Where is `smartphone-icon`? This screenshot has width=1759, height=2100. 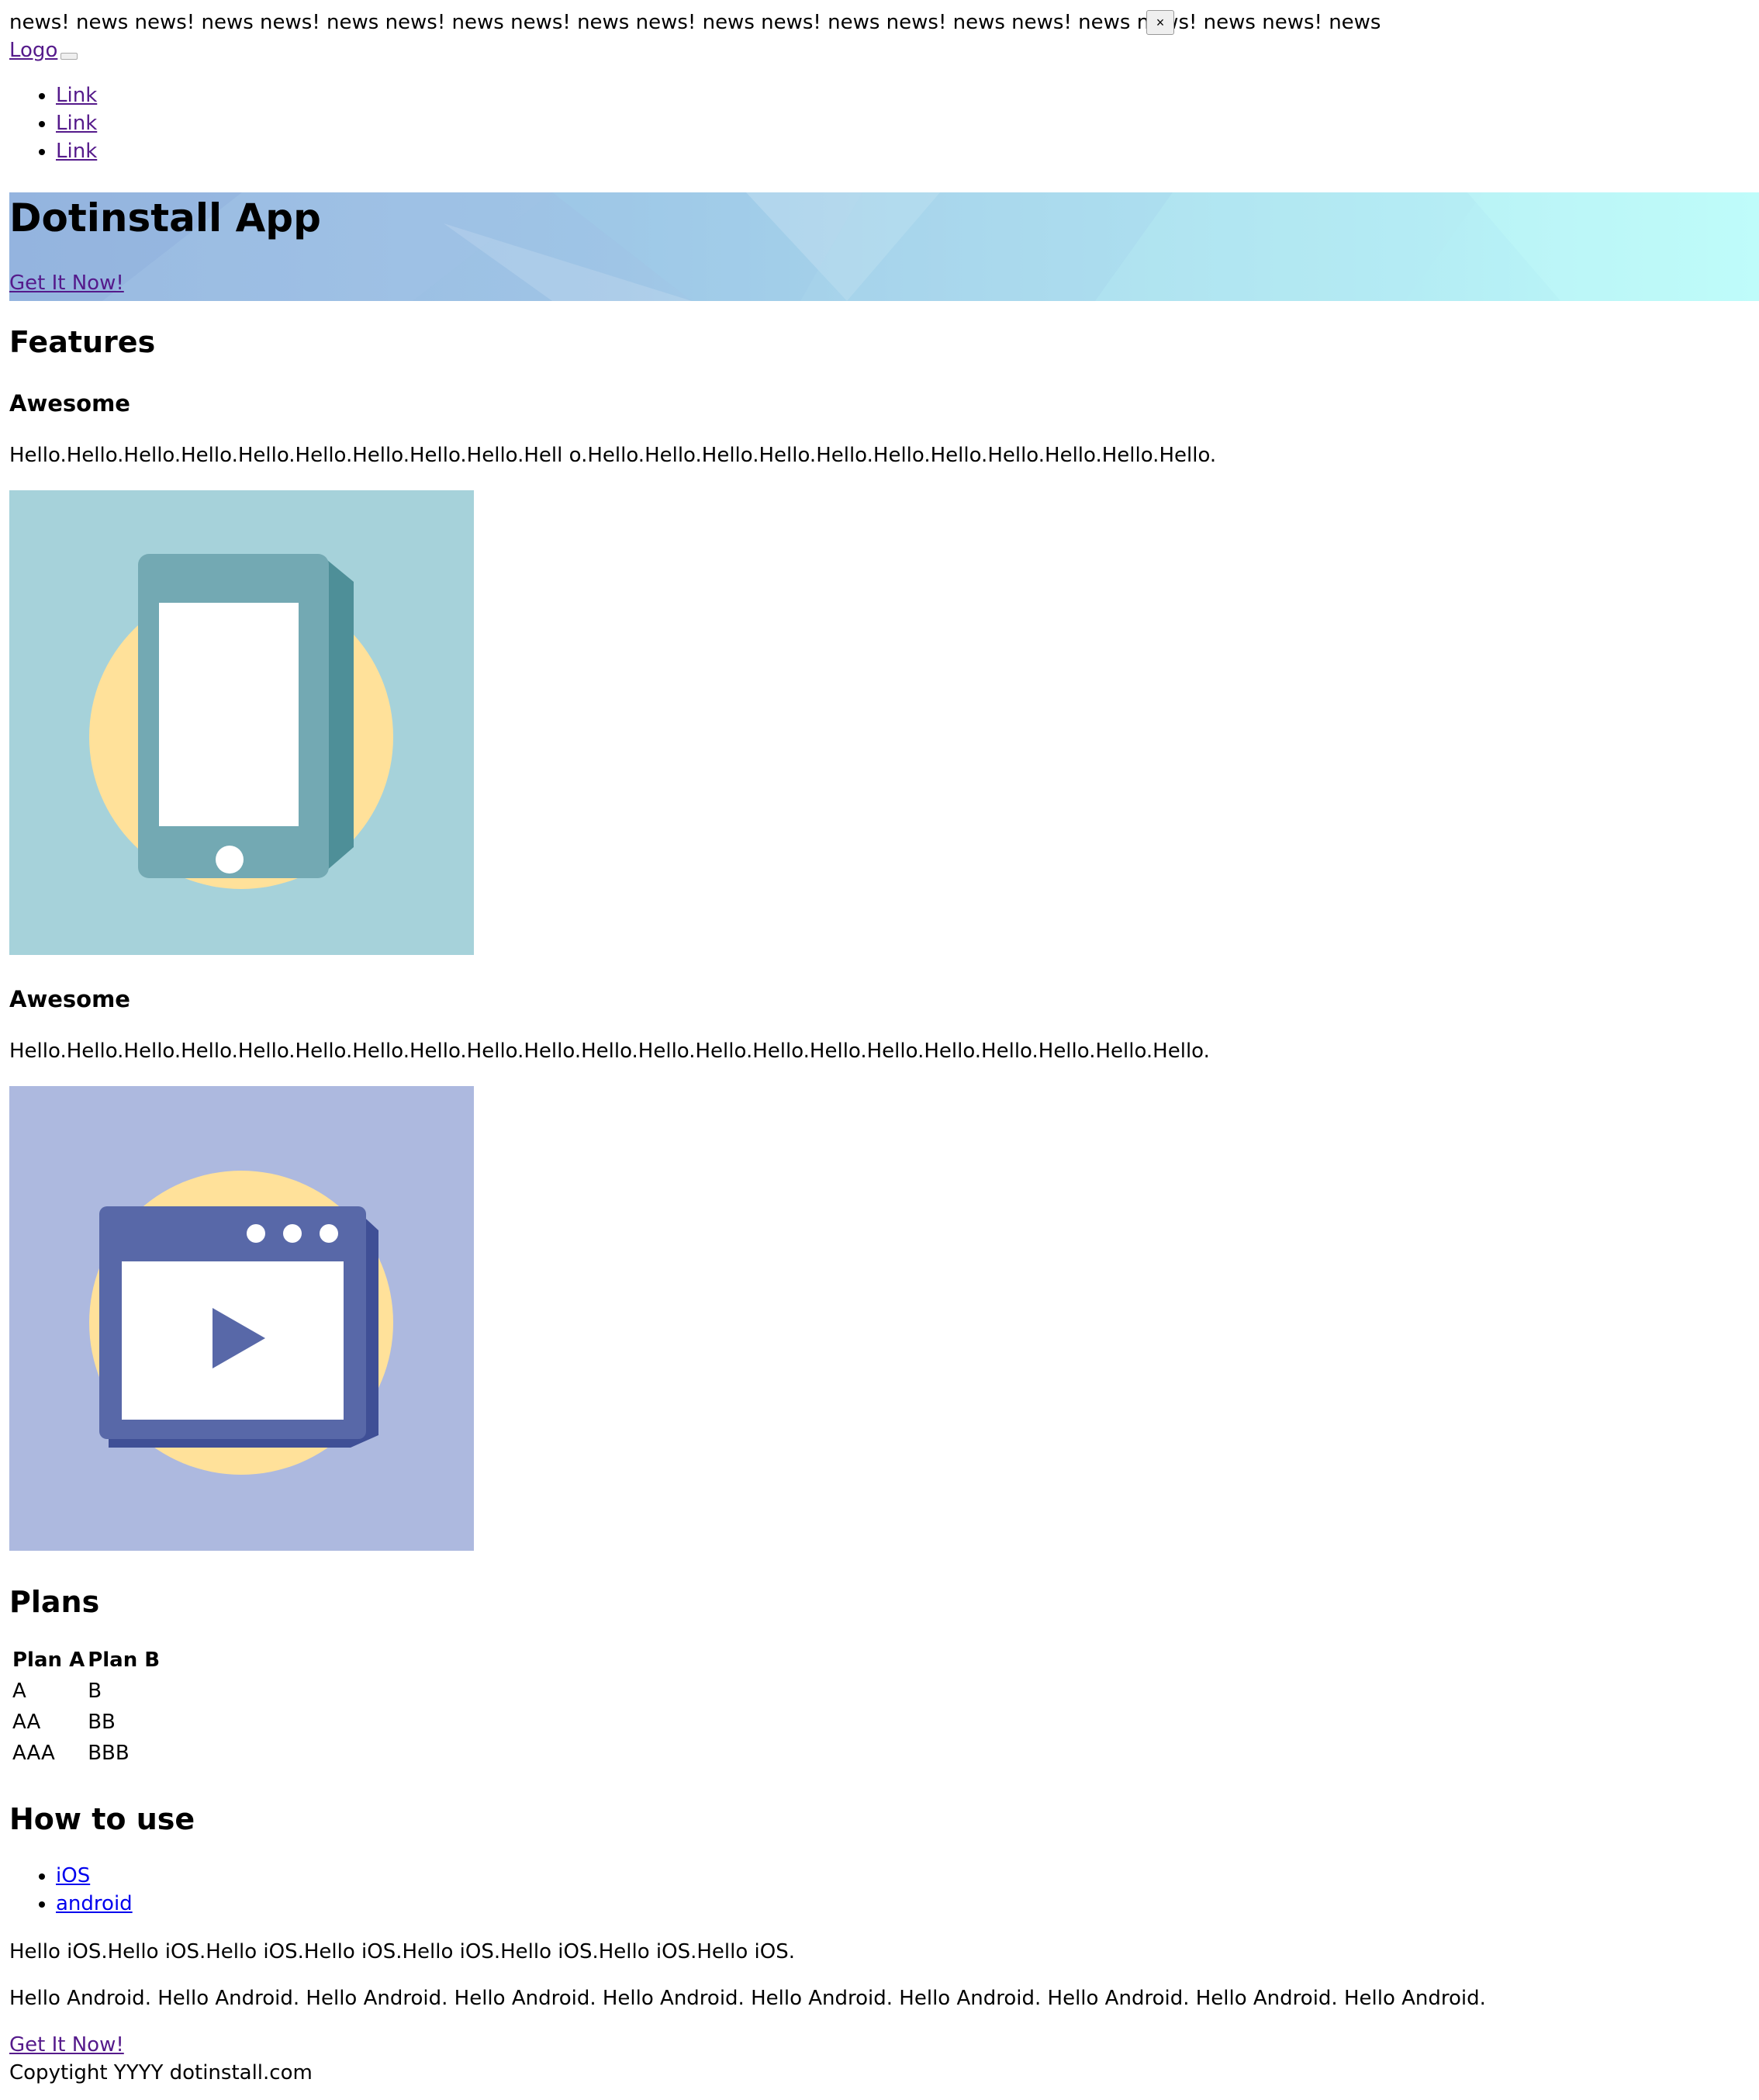
smartphone-icon is located at coordinates (241, 721).